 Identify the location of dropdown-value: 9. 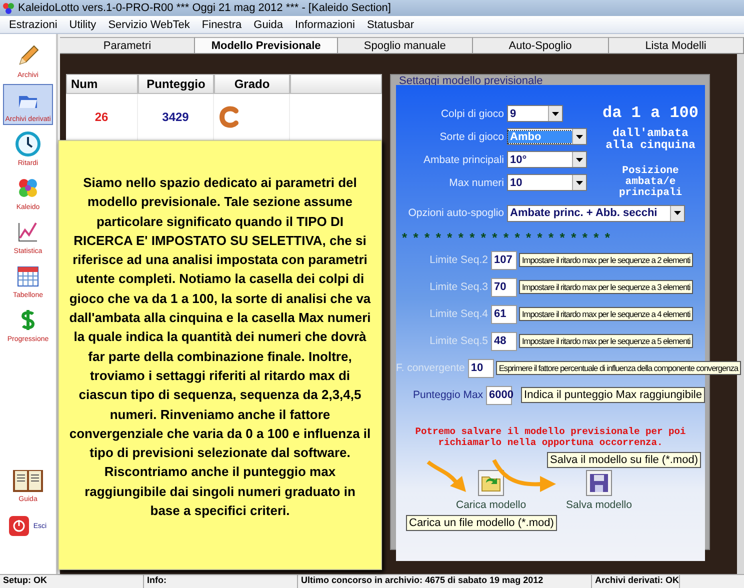
(513, 114).